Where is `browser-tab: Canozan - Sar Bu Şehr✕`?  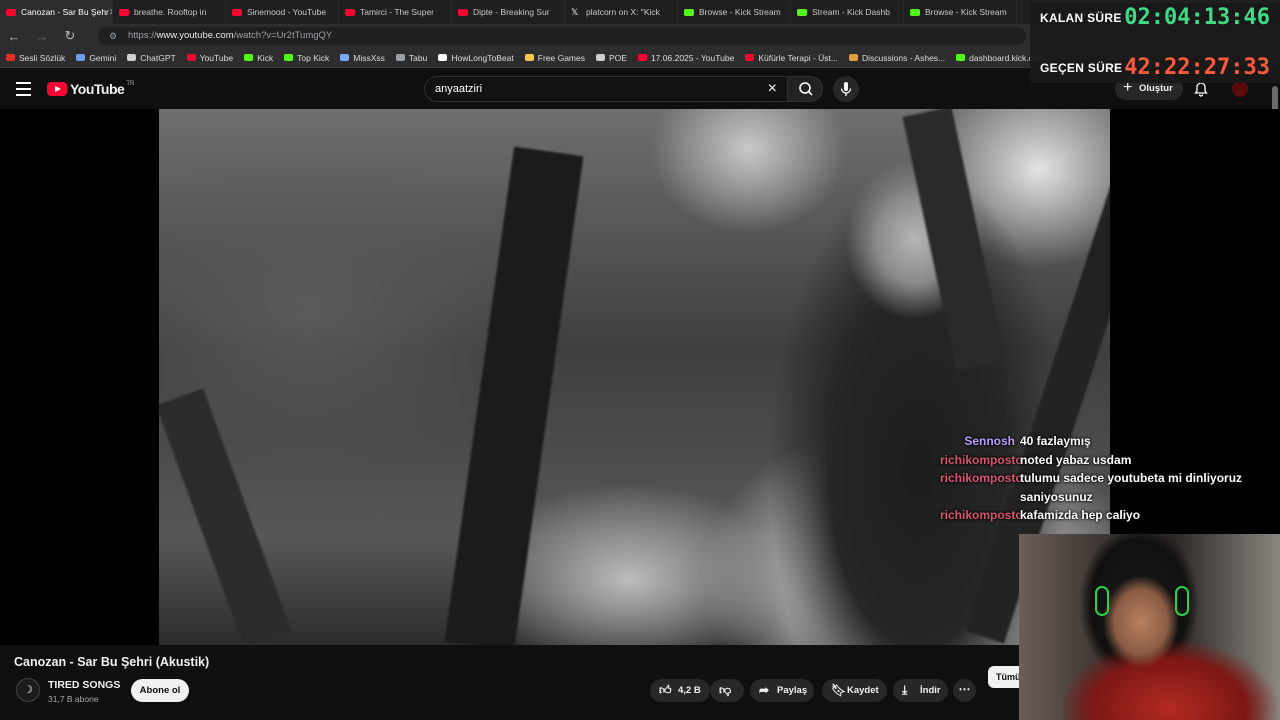
browser-tab: Canozan - Sar Bu Şehr✕ is located at coordinates (56, 12).